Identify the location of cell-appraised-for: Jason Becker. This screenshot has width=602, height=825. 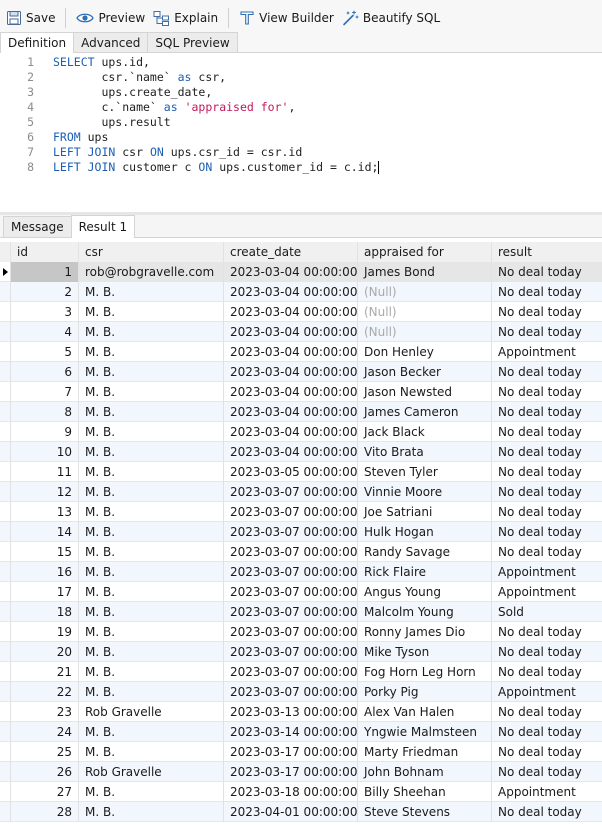
(425, 372).